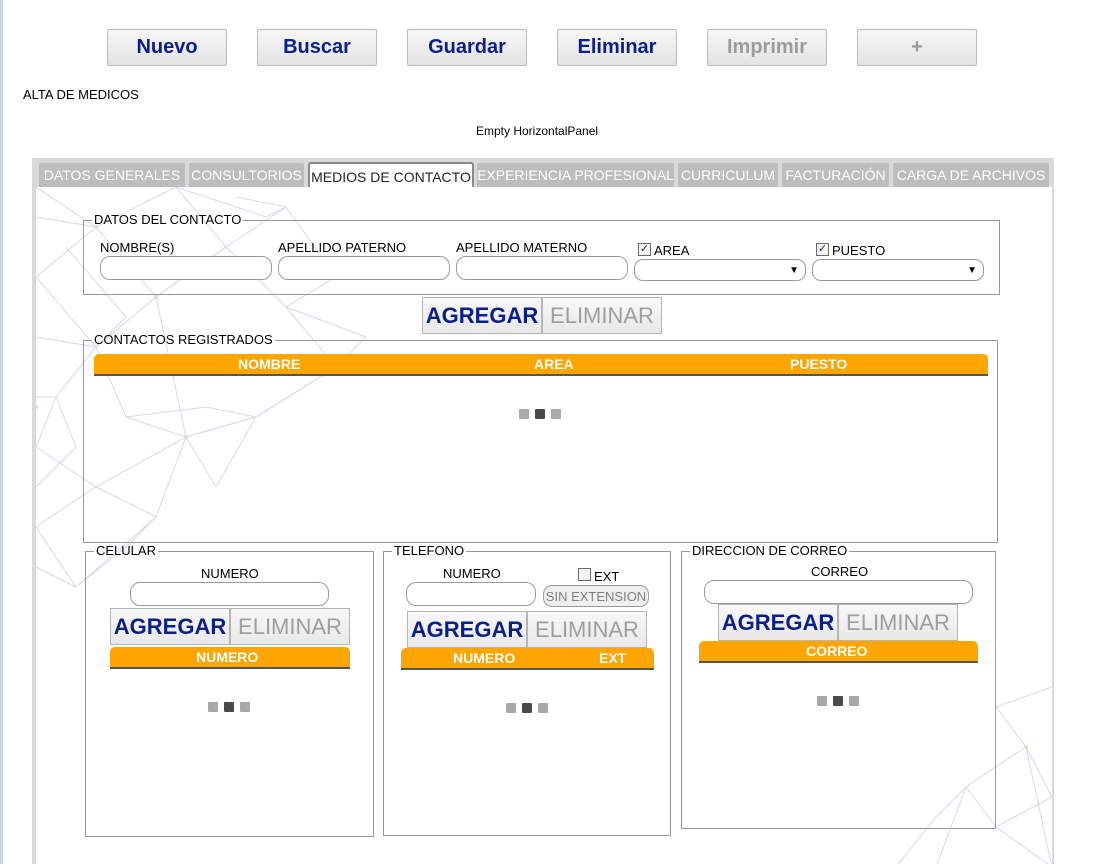  Describe the element at coordinates (290, 626) in the screenshot. I see `celular-eliminar-button: ELIMINAR` at that location.